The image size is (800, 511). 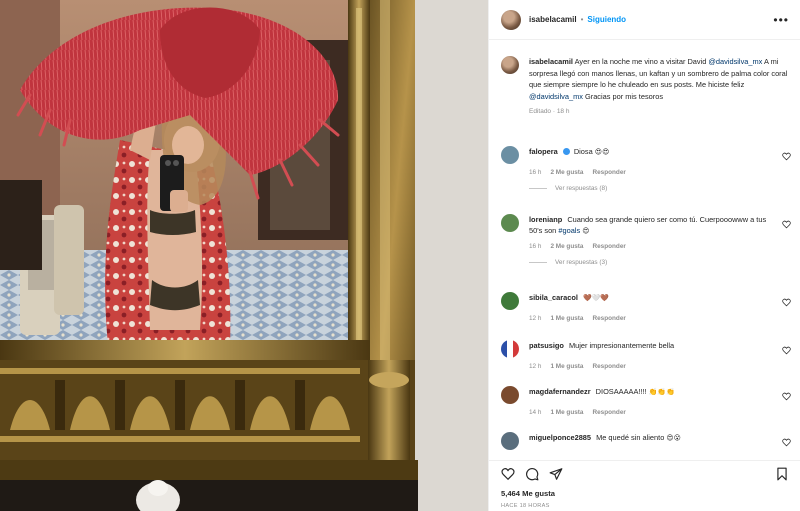 What do you see at coordinates (586, 232) in the screenshot?
I see `comment-emoji: 😍` at bounding box center [586, 232].